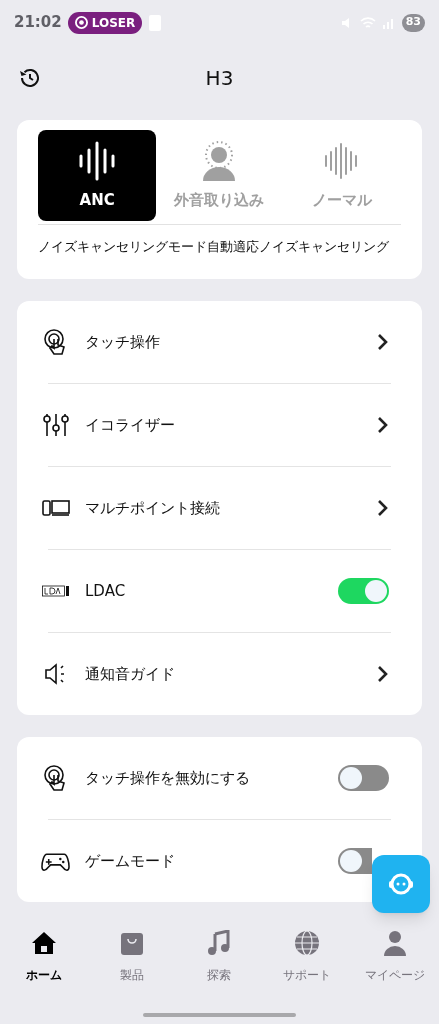  Describe the element at coordinates (38, 23) in the screenshot. I see `status-time: 21:02` at that location.